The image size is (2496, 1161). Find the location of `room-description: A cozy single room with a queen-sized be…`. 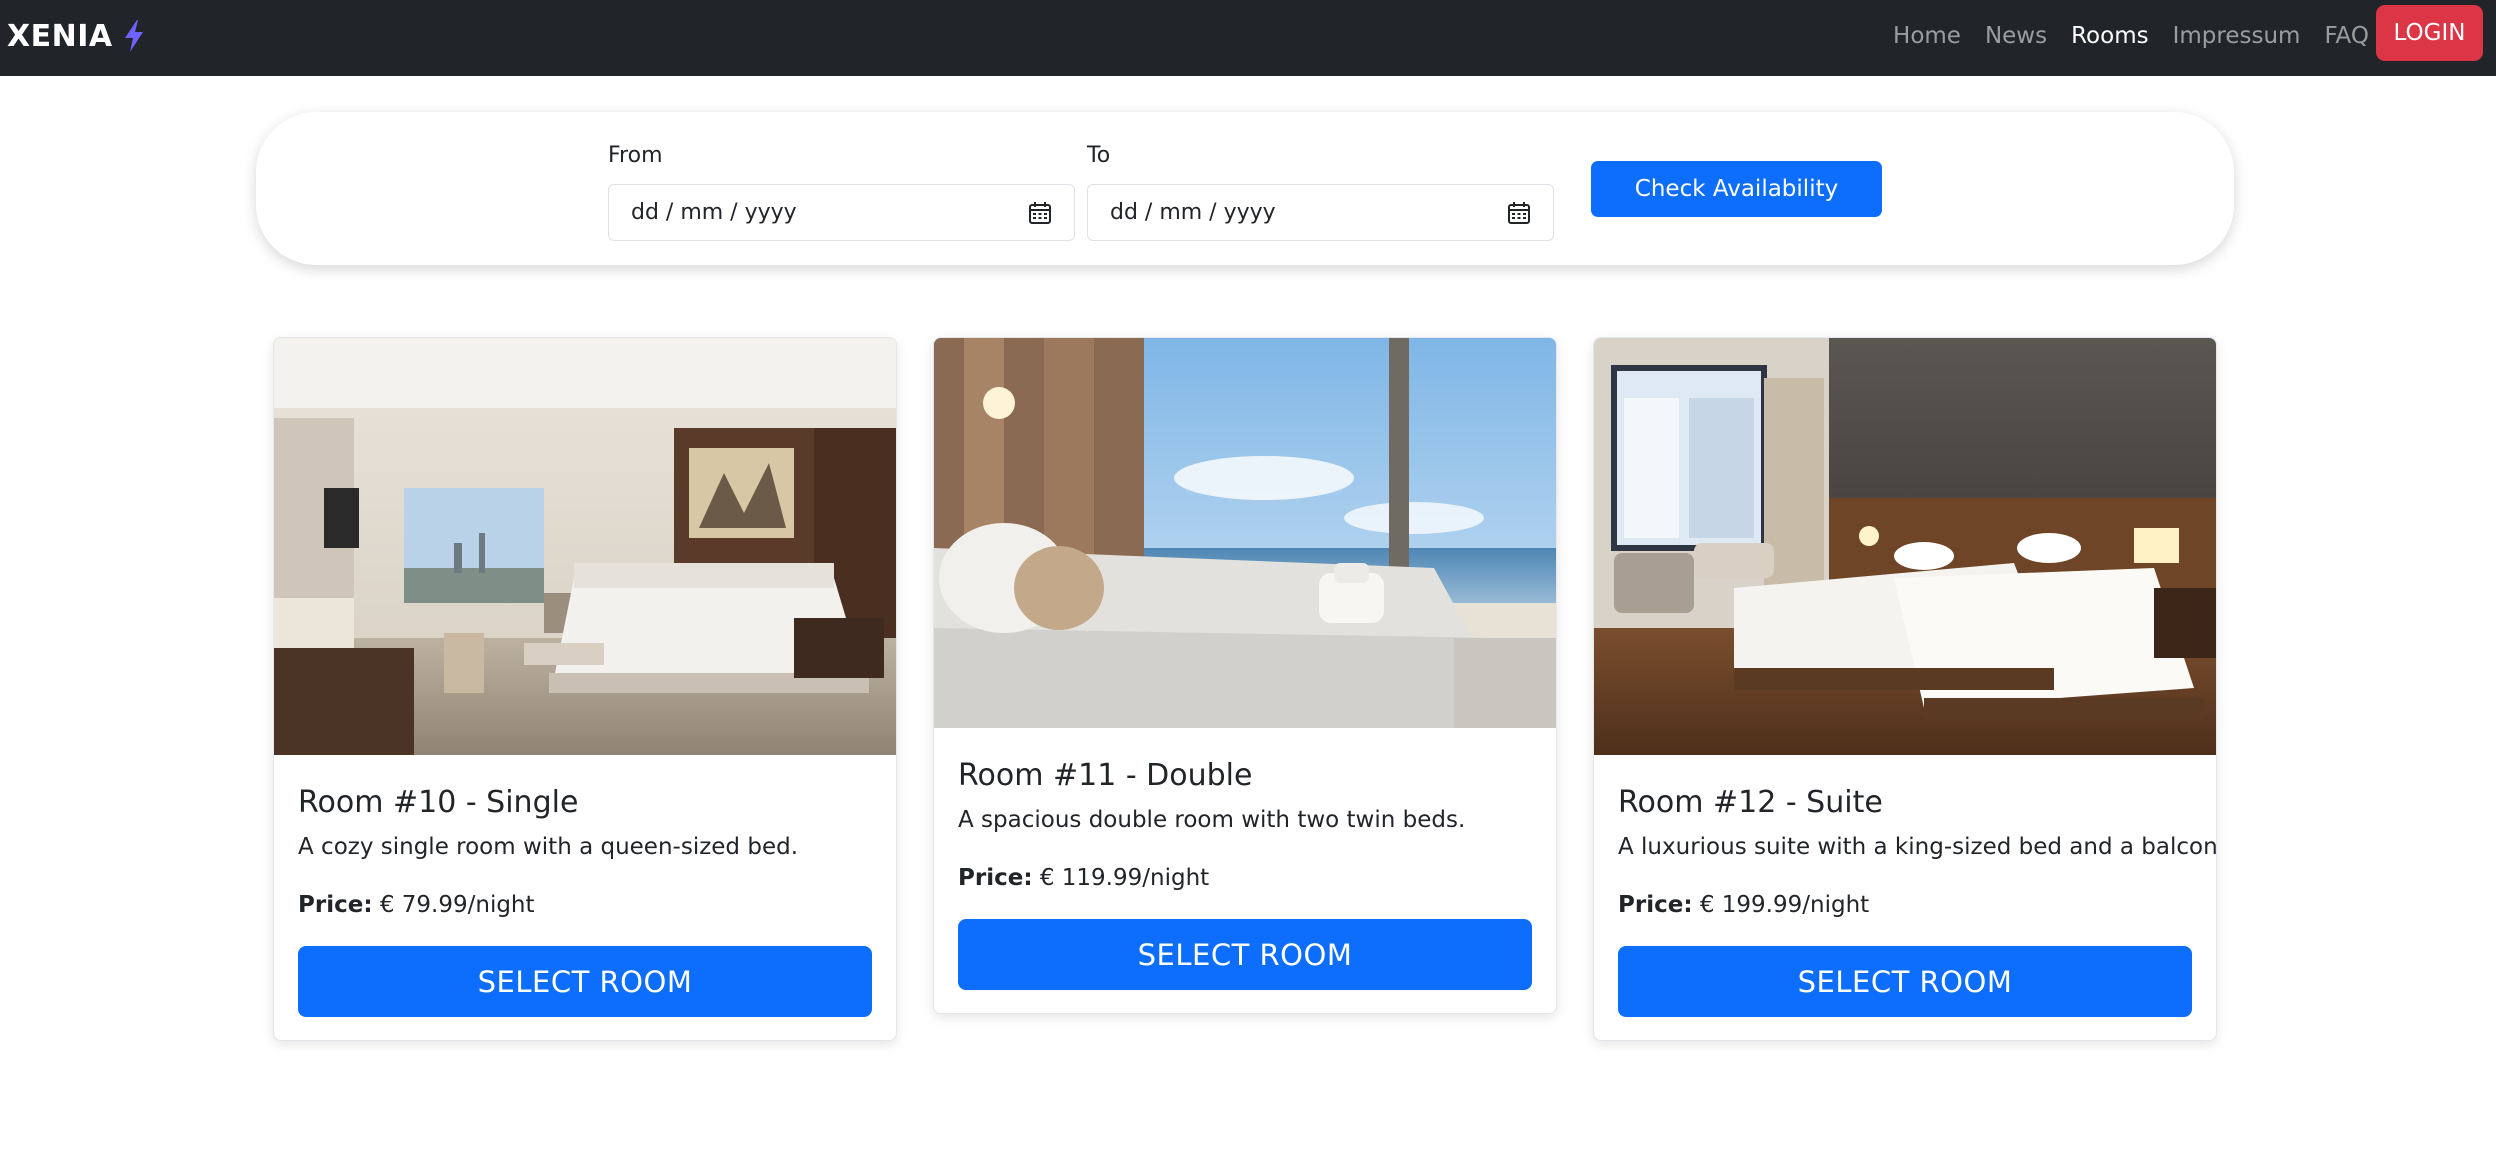

room-description: A cozy single room with a queen-sized be… is located at coordinates (548, 847).